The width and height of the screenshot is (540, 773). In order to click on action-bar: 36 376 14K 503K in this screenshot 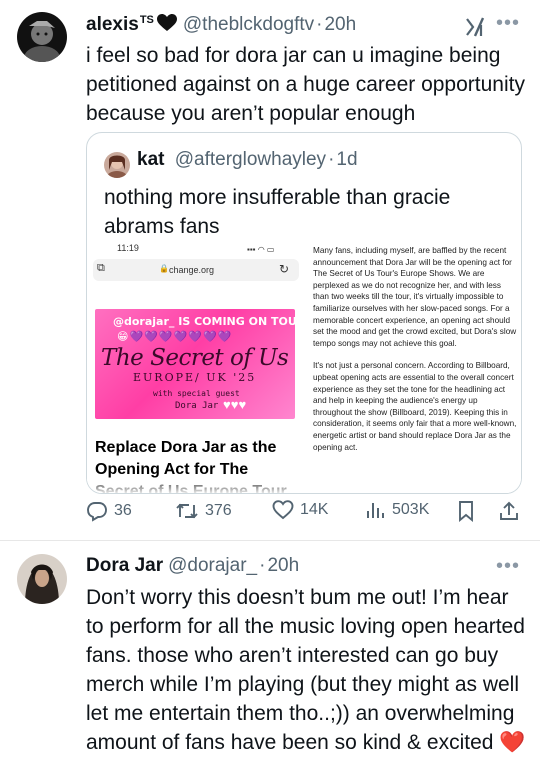, I will do `click(306, 513)`.